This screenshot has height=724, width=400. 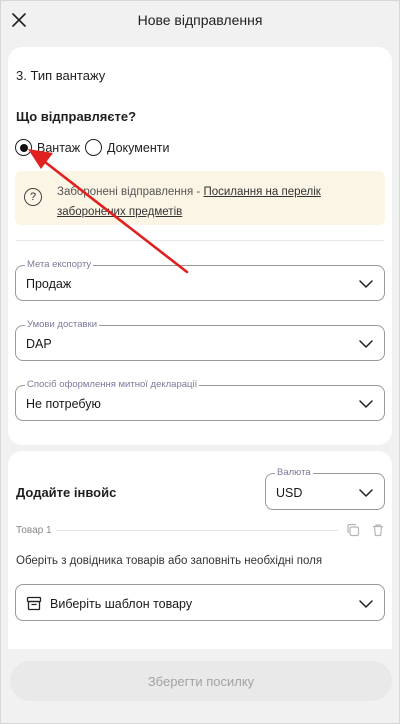 What do you see at coordinates (62, 325) in the screenshot?
I see `field-legend: Умови доставки` at bounding box center [62, 325].